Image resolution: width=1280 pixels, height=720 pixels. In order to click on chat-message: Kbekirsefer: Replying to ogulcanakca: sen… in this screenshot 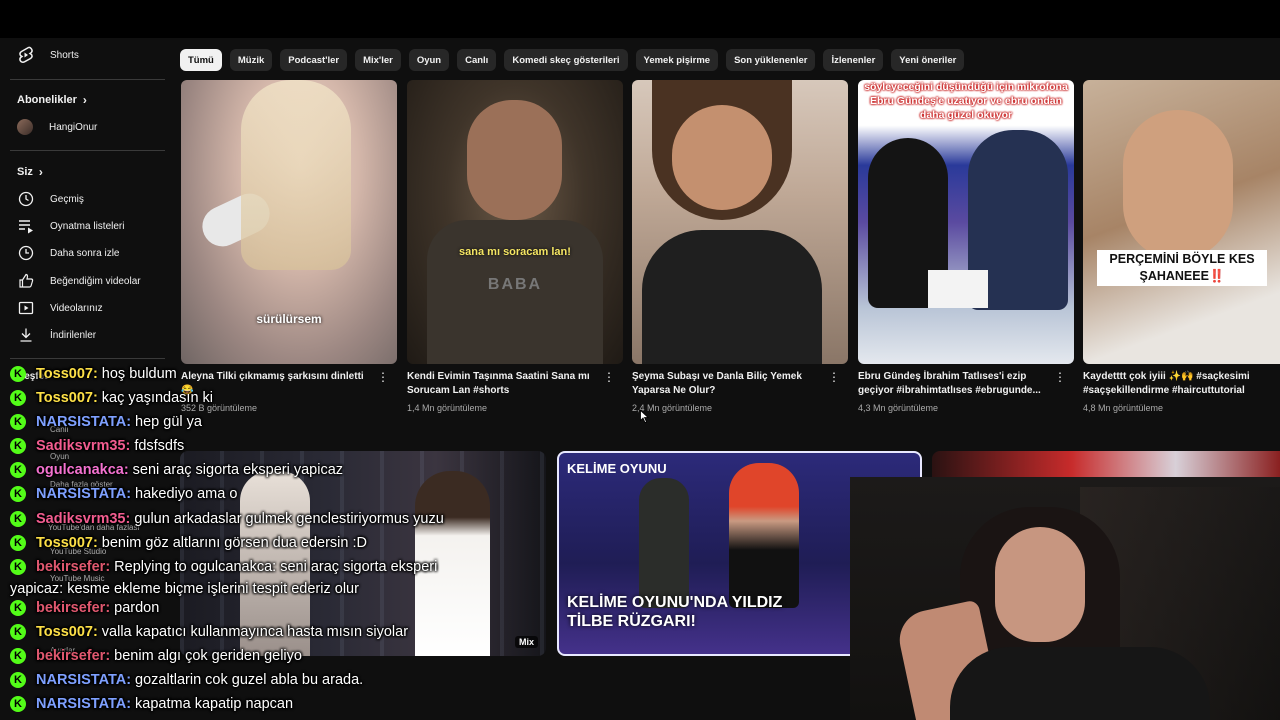, I will do `click(223, 567)`.